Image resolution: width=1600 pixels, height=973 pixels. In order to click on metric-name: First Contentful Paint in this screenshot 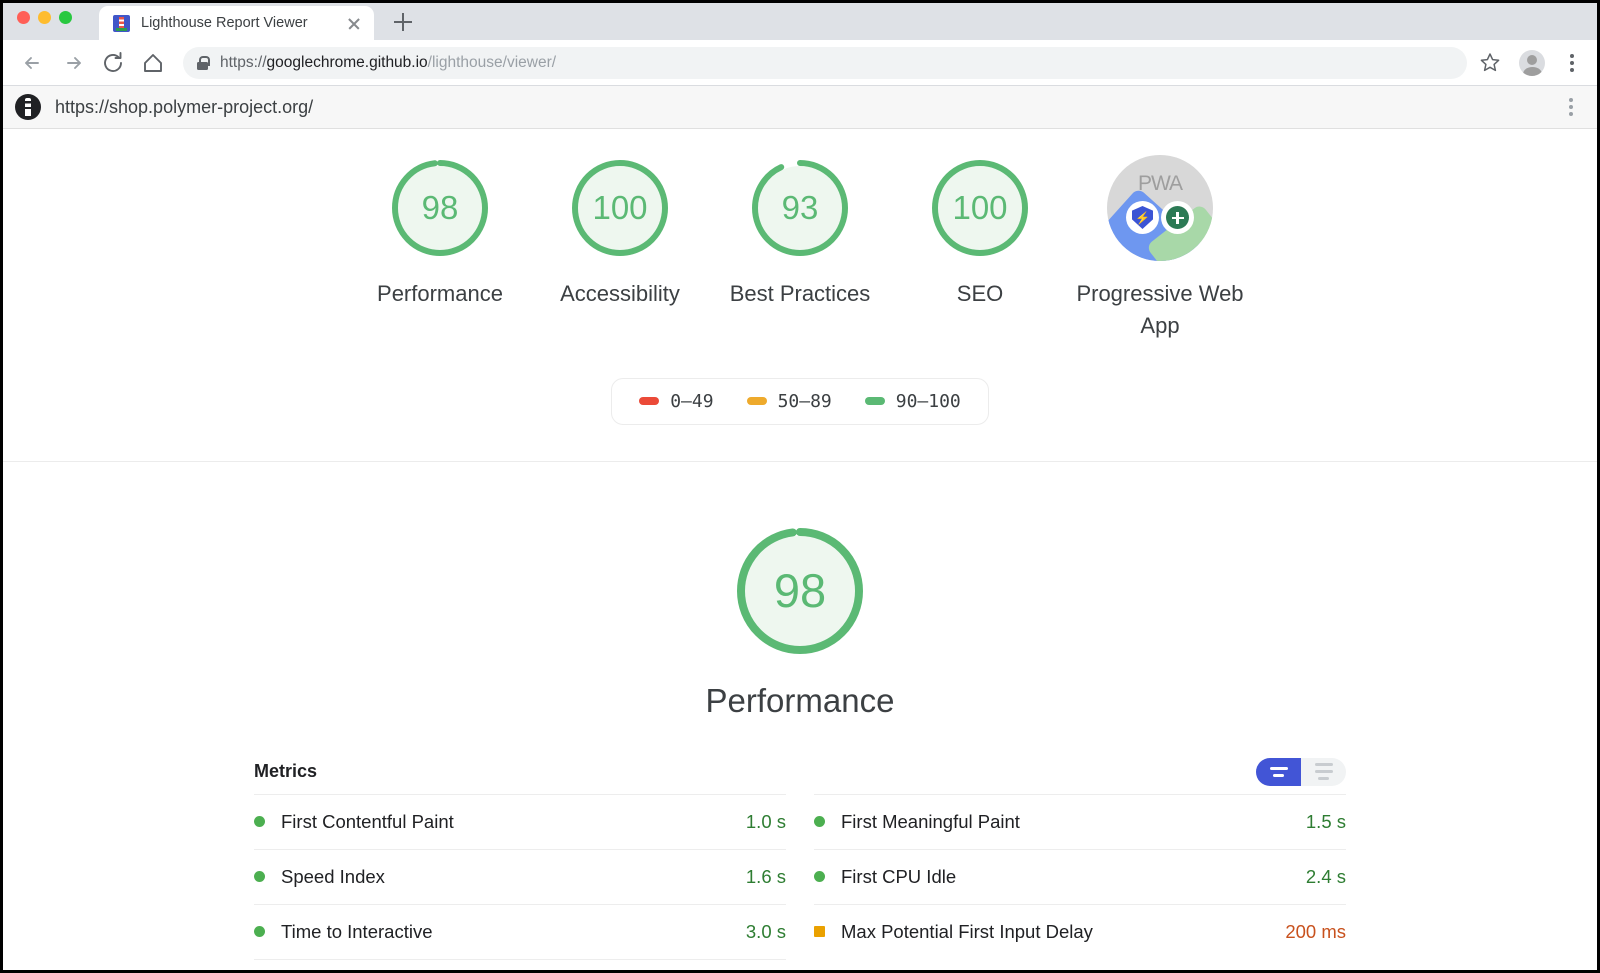, I will do `click(367, 821)`.